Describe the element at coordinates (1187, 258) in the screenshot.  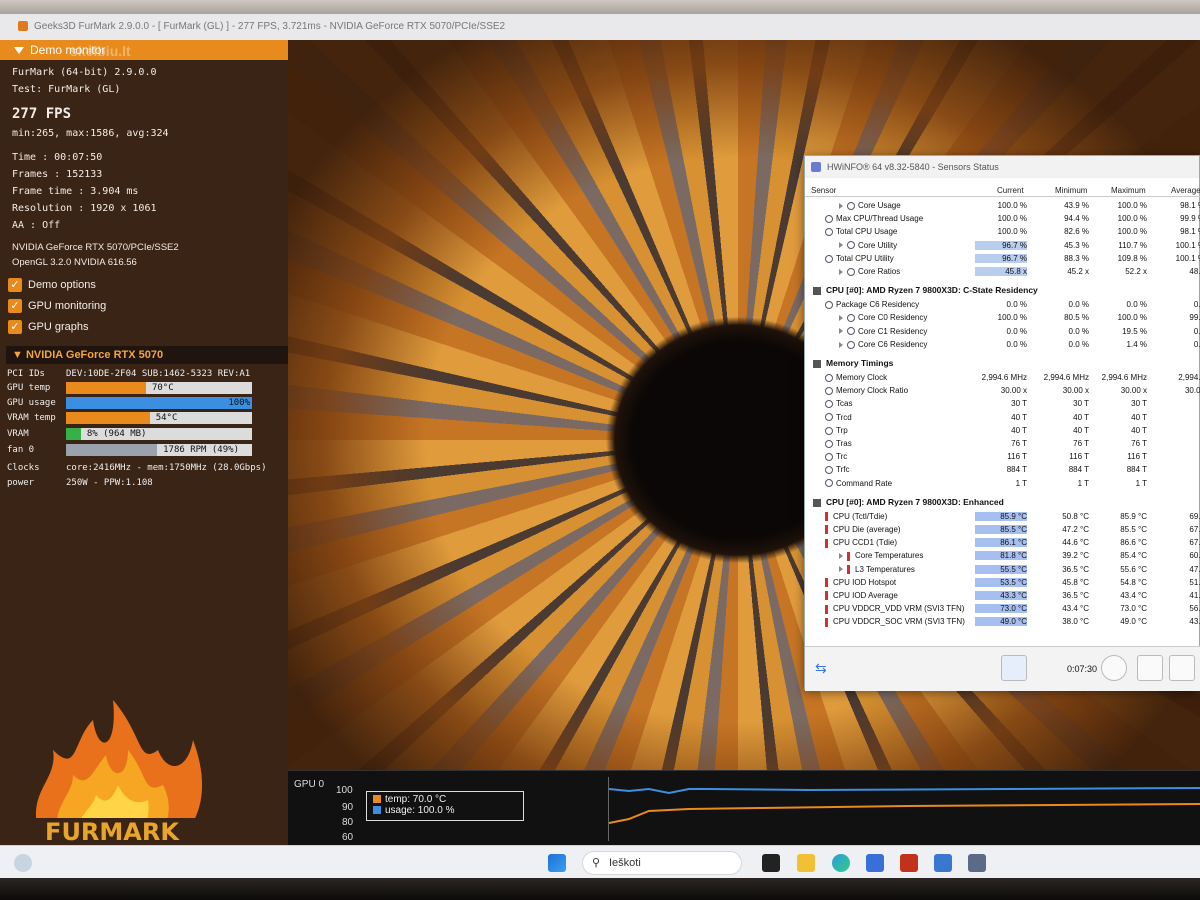
I see `value-average: 100.1 %` at that location.